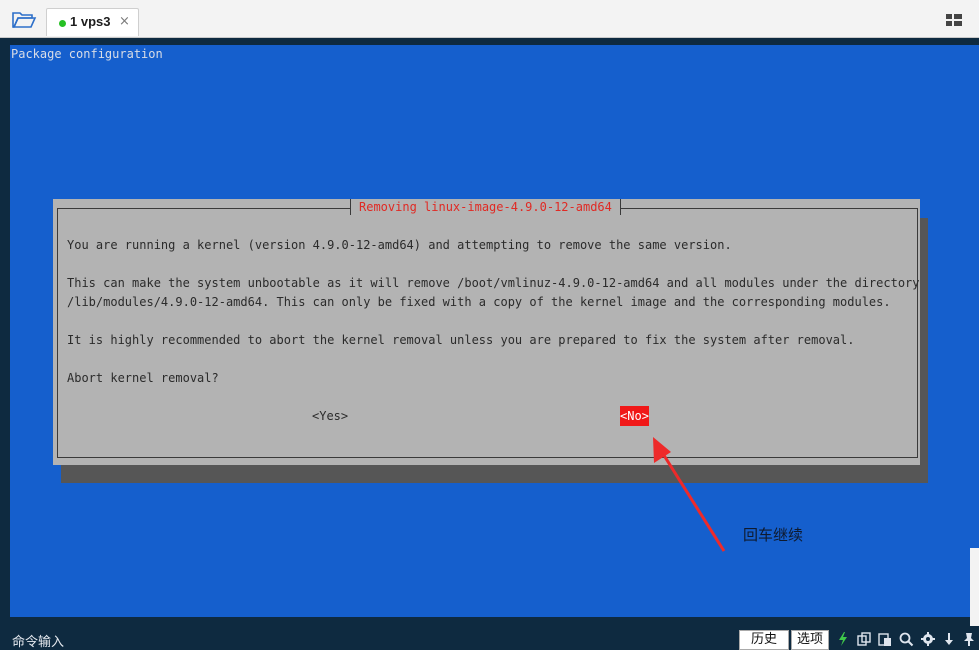 The height and width of the screenshot is (650, 979). Describe the element at coordinates (928, 639) in the screenshot. I see `gear-icon` at that location.